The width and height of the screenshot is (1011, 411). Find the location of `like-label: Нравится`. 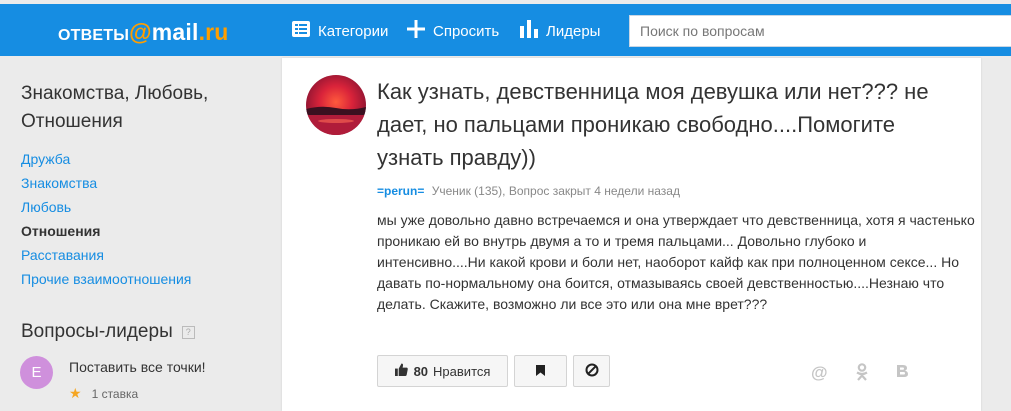

like-label: Нравится is located at coordinates (462, 371).